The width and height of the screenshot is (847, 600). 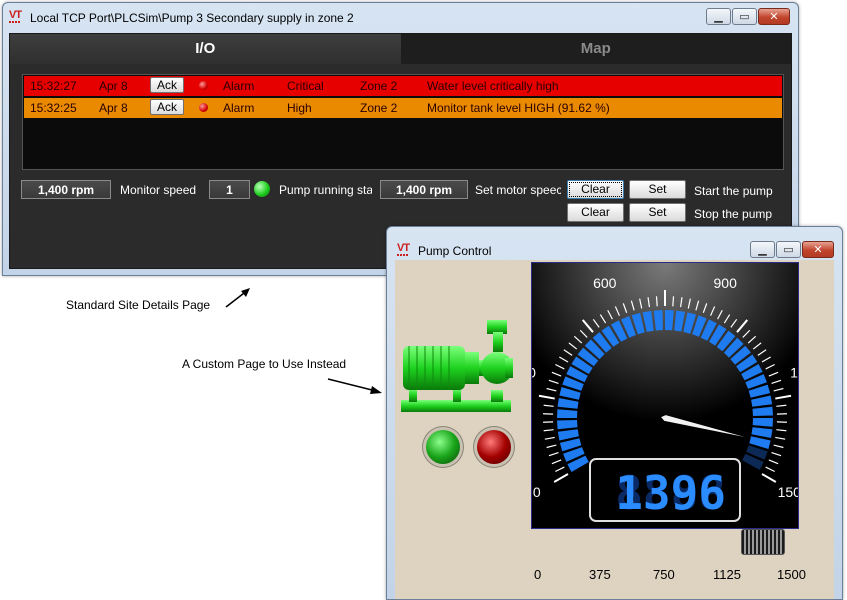 I want to click on stop-pump-label: Stop the pump, so click(x=733, y=214).